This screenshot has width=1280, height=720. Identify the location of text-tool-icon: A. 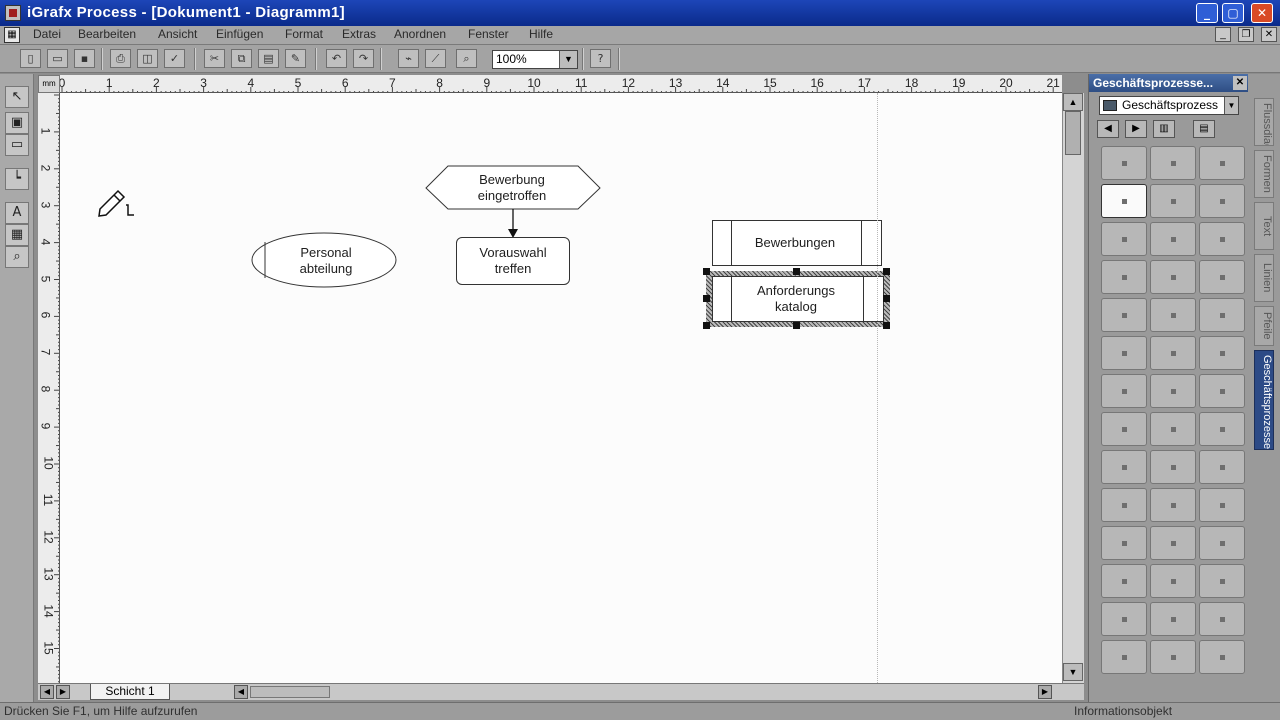
(17, 213).